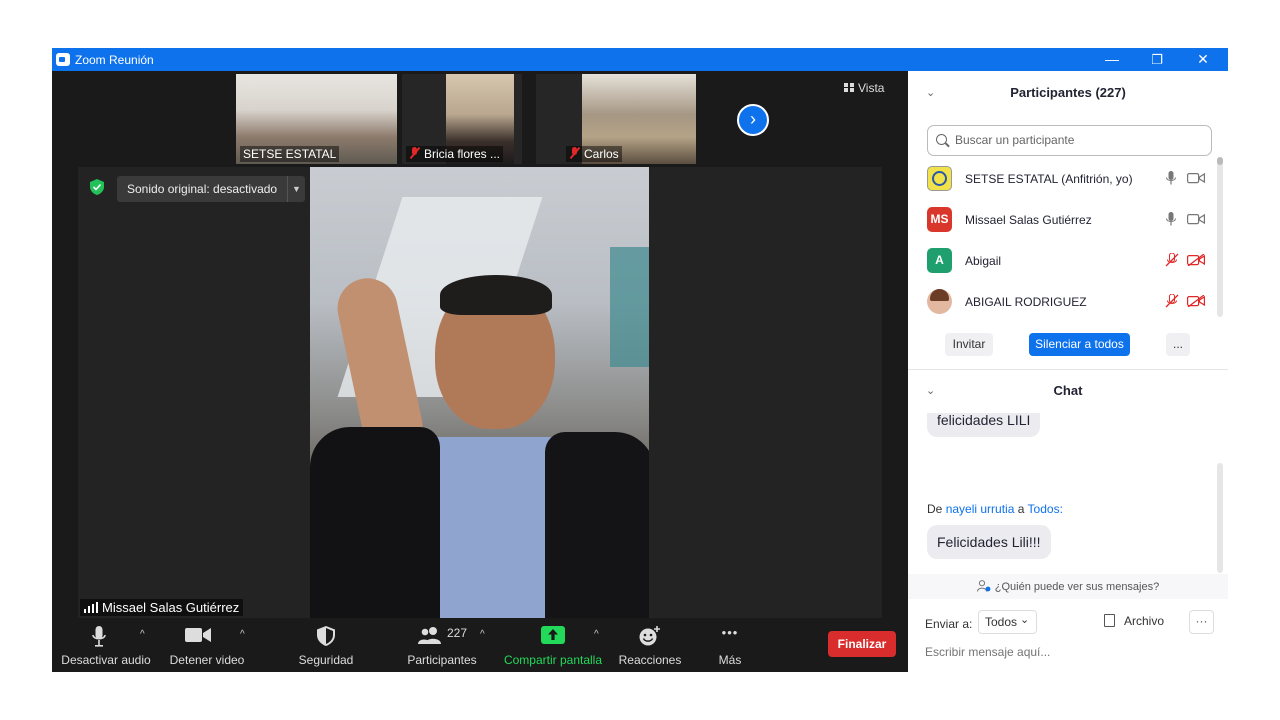  What do you see at coordinates (864, 88) in the screenshot?
I see `view-button: Vista` at bounding box center [864, 88].